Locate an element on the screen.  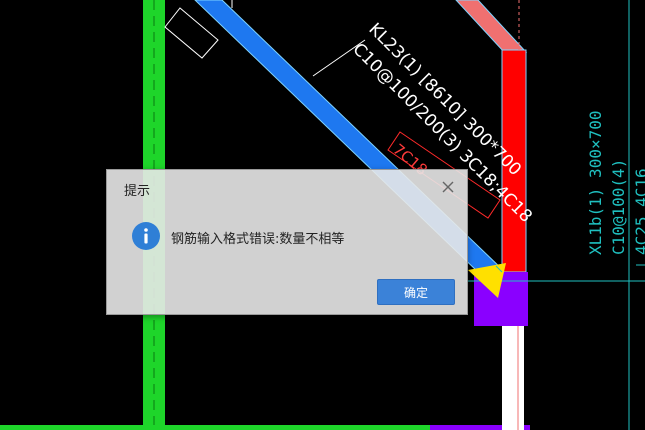
bottom-green-beam is located at coordinates (215, 427).